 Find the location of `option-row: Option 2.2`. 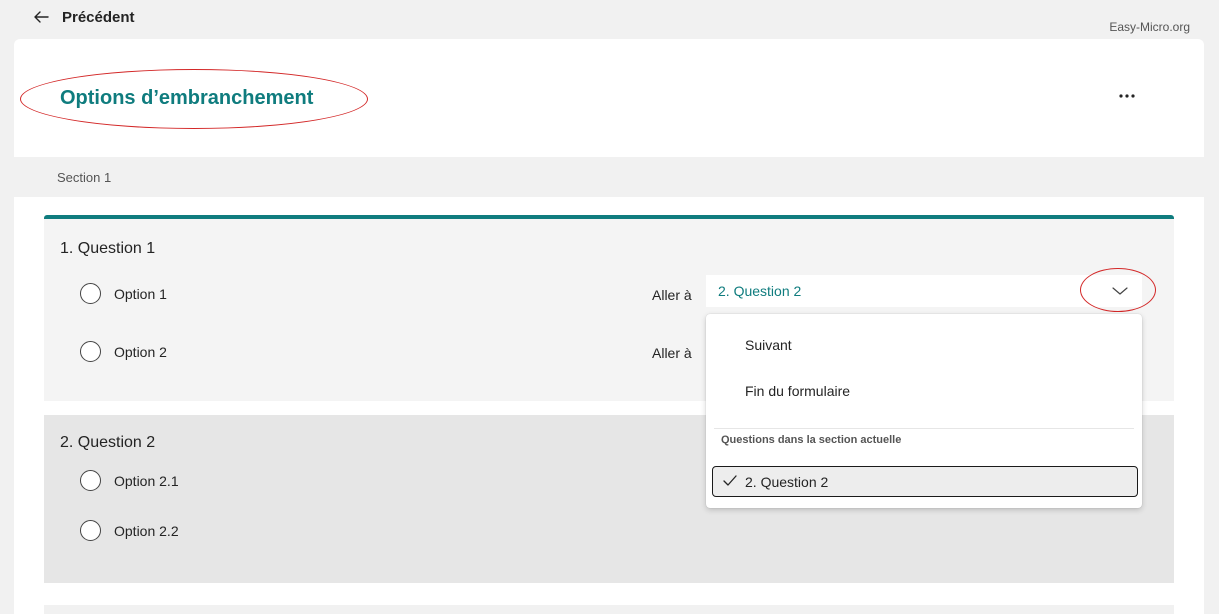

option-row: Option 2.2 is located at coordinates (129, 530).